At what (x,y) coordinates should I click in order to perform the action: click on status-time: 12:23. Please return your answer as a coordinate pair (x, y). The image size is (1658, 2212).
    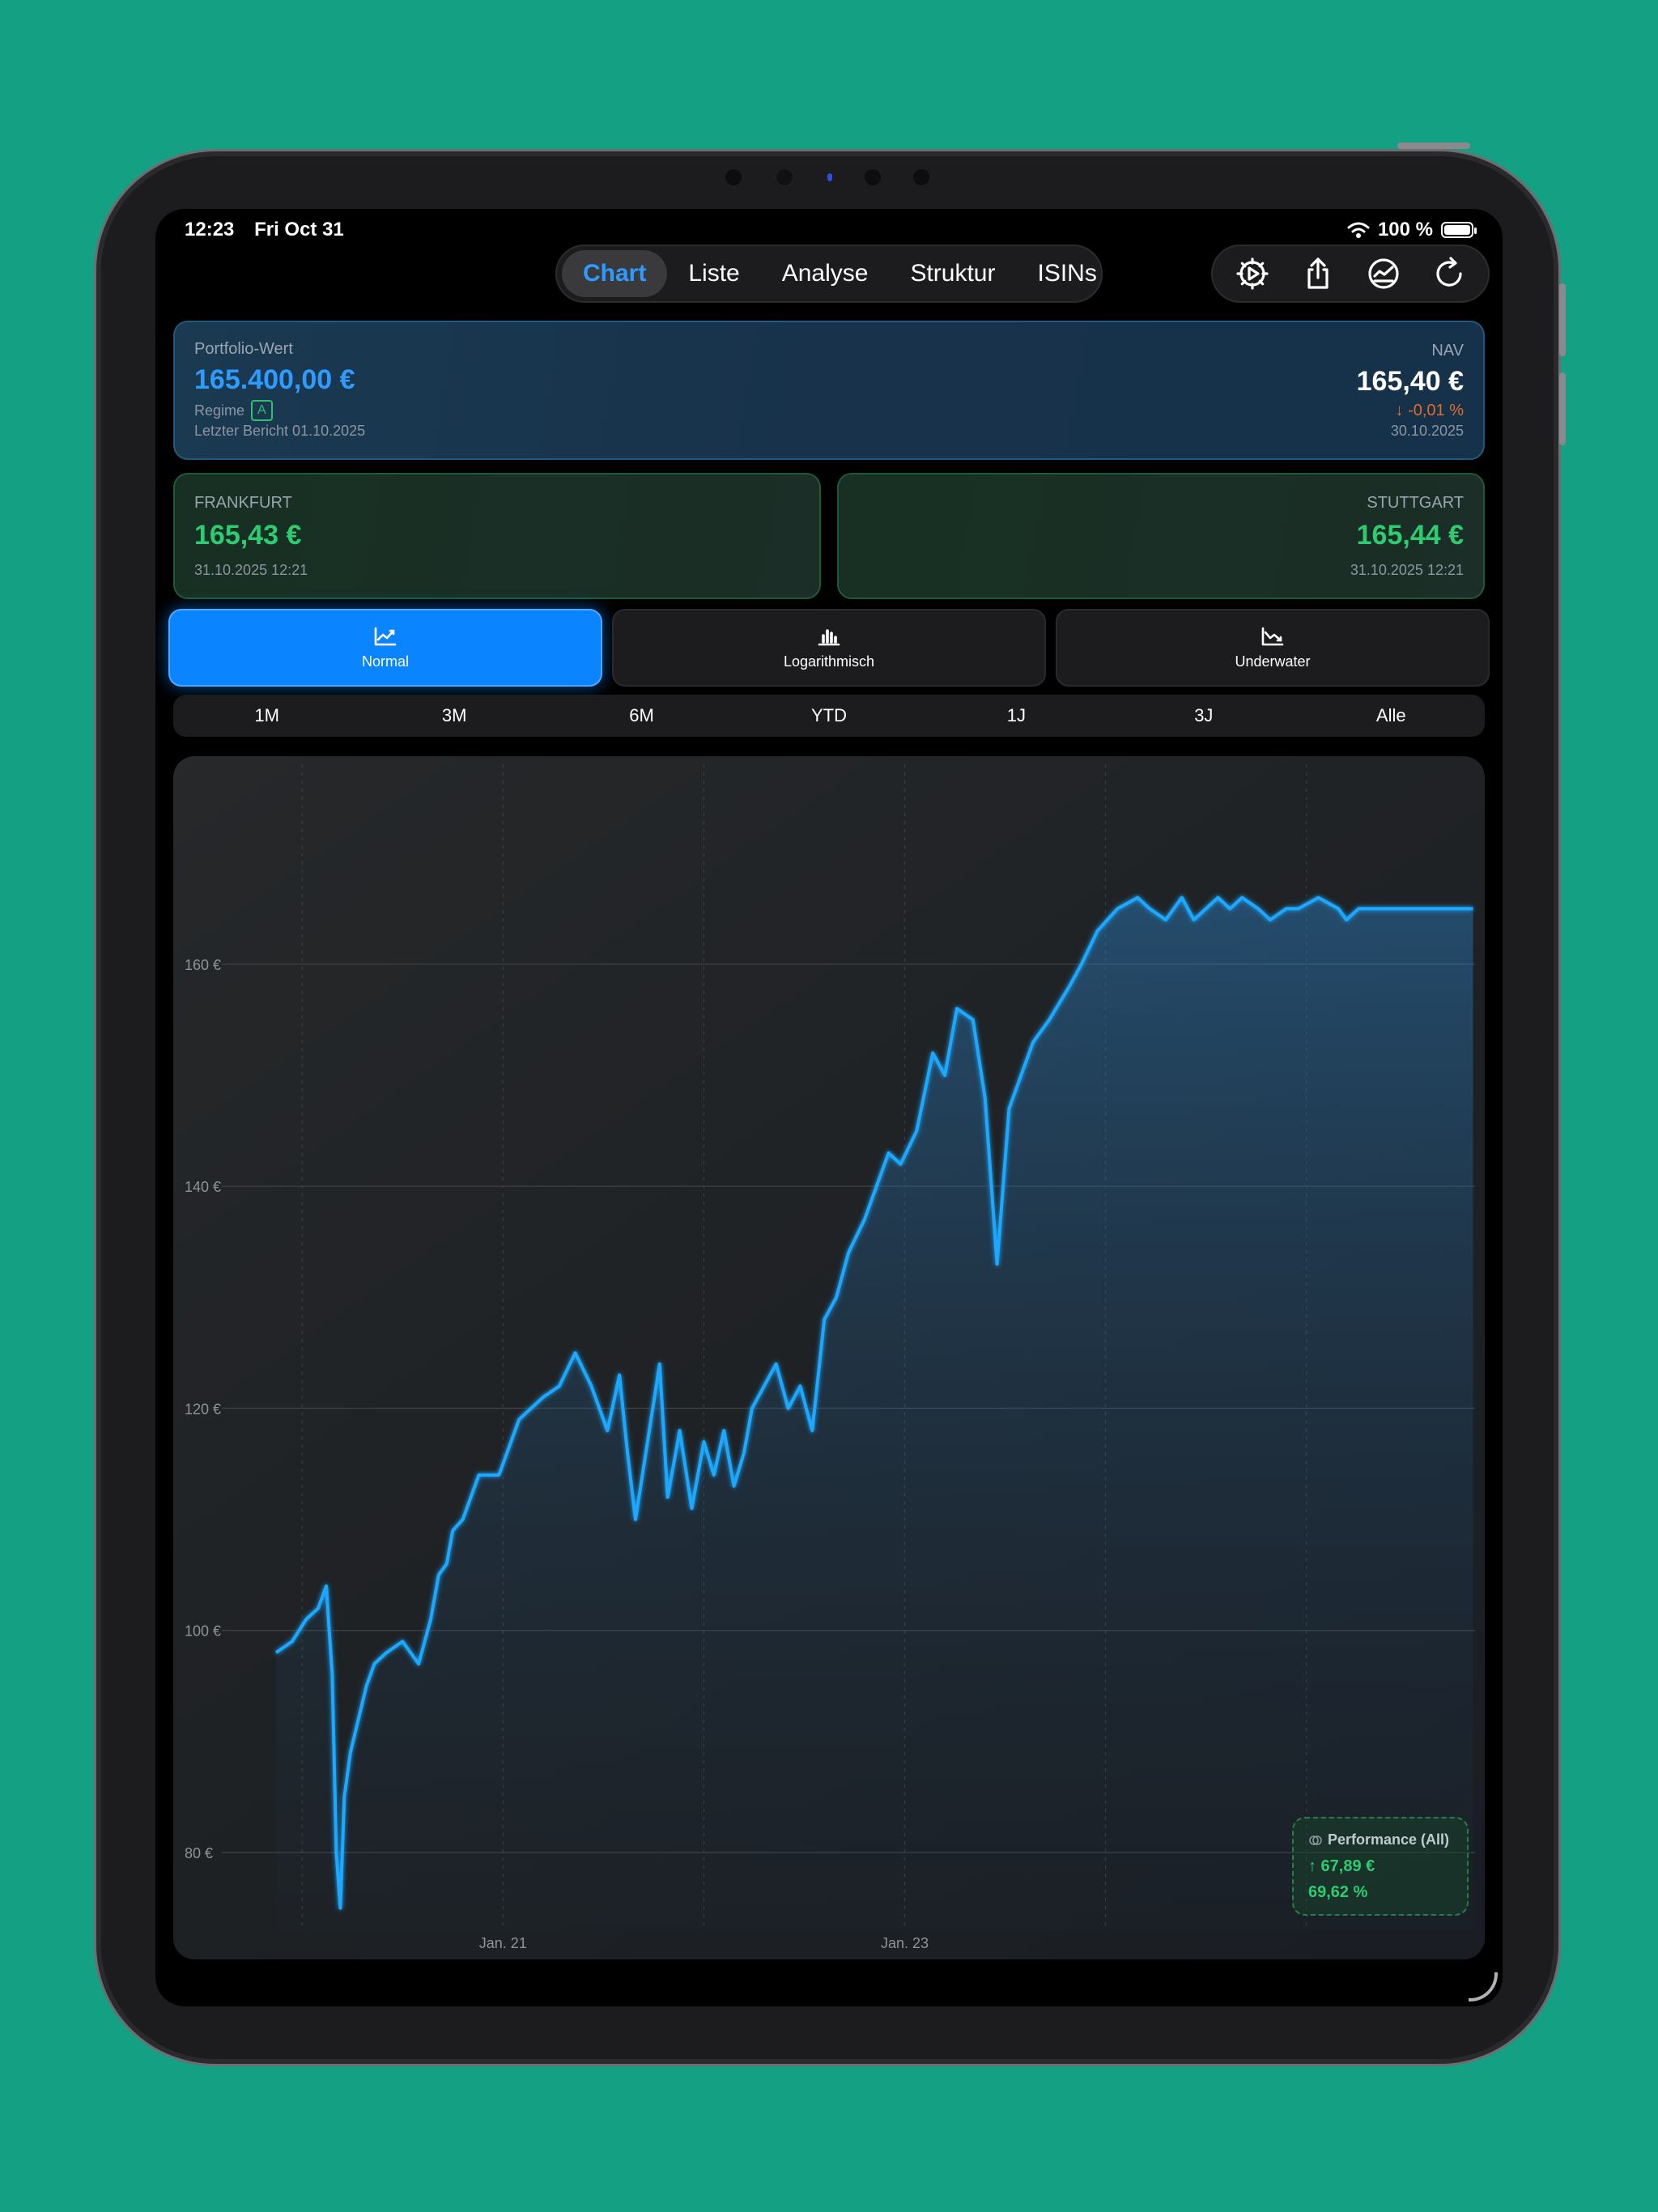
    Looking at the image, I should click on (210, 230).